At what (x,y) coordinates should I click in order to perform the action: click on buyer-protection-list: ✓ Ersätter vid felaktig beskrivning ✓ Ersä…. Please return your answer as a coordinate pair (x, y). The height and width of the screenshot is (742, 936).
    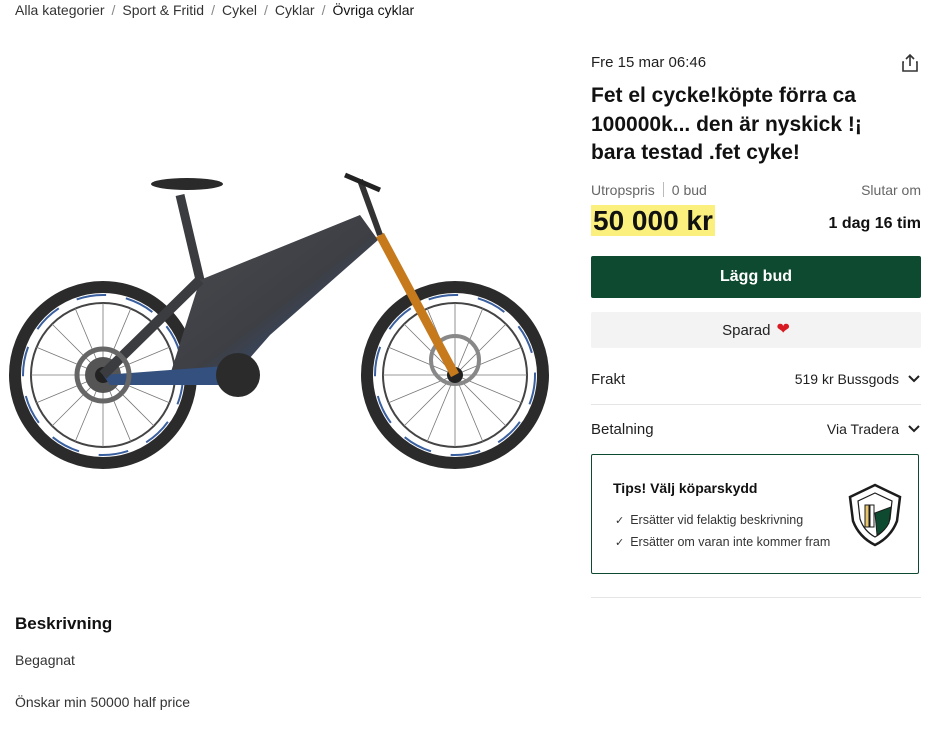
    Looking at the image, I should click on (722, 531).